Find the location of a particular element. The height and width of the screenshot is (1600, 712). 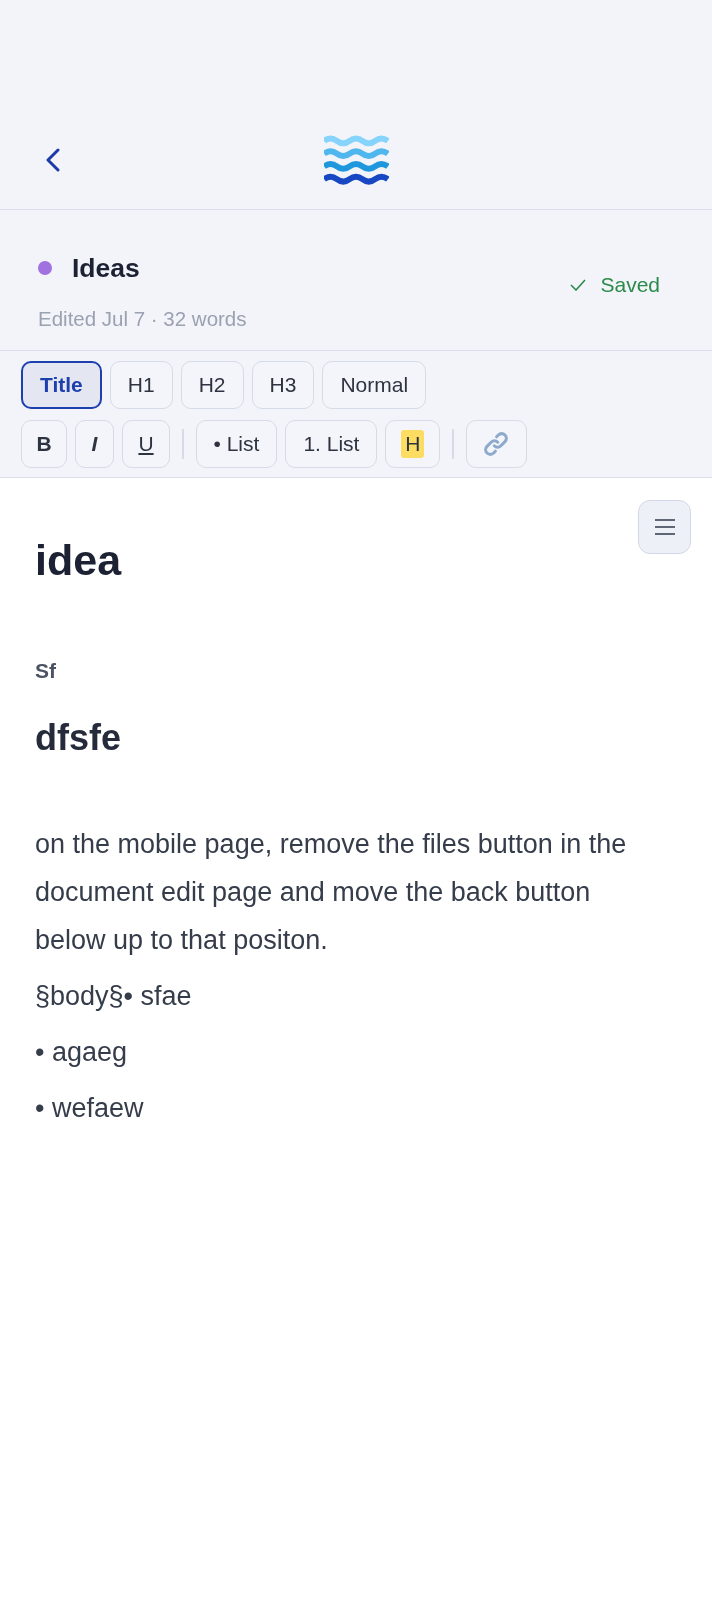

bold-button: B is located at coordinates (44, 444).